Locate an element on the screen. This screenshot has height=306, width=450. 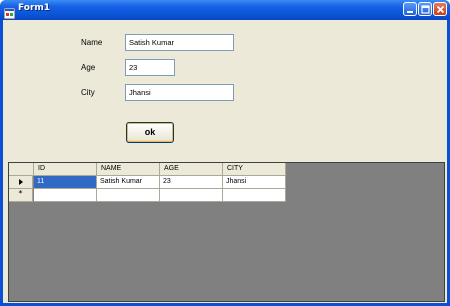
age-field: 23 is located at coordinates (150, 67).